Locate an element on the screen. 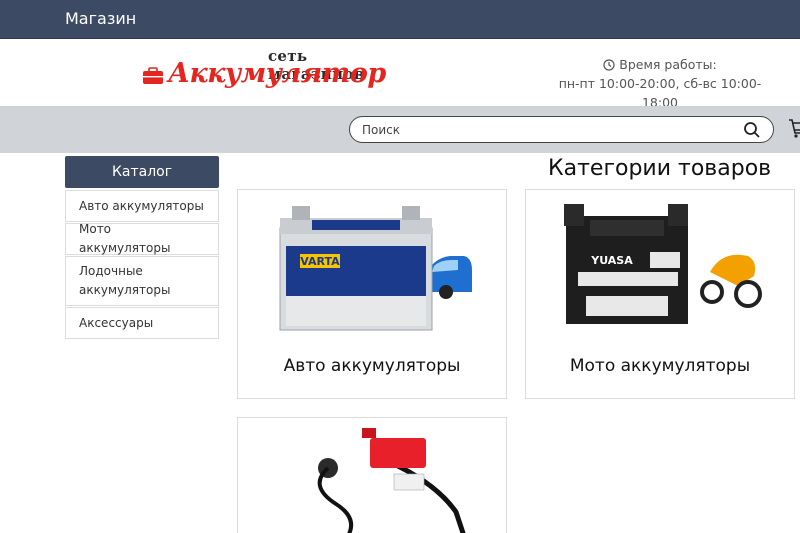  top-bar: Магазин is located at coordinates (400, 19).